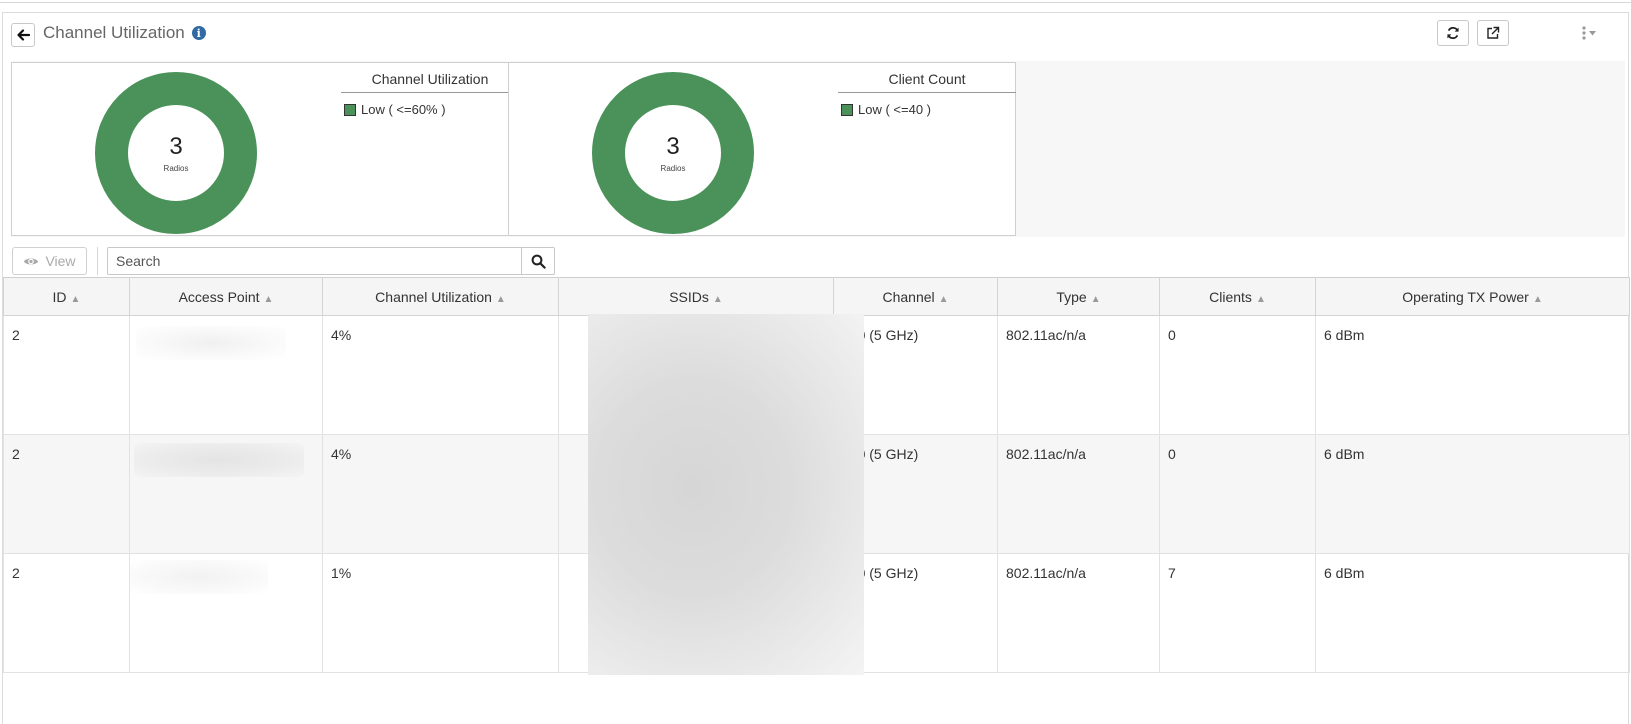  Describe the element at coordinates (915, 296) in the screenshot. I see `column-header-channel: Channel ▲︎` at that location.